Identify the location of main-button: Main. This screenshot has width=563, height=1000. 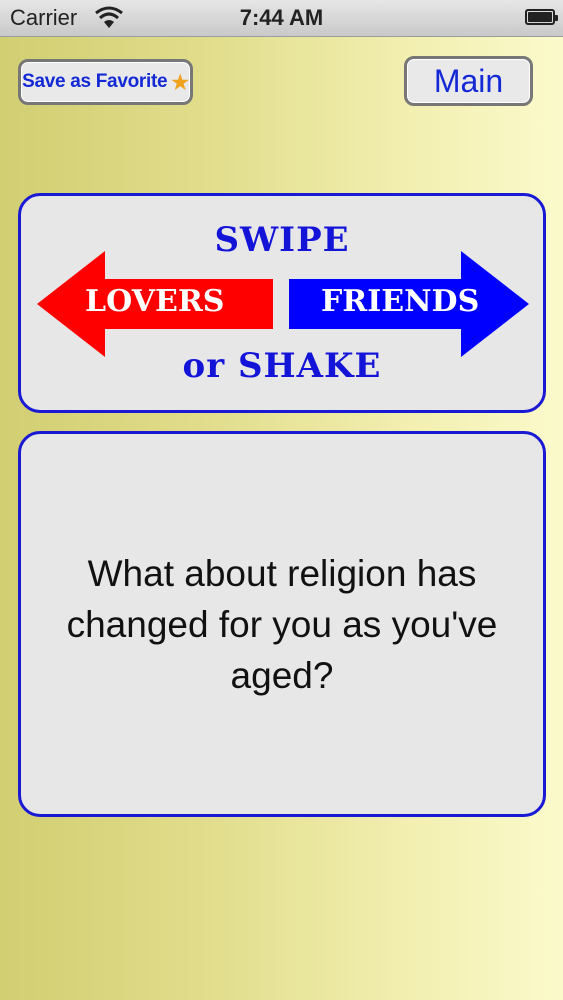
(468, 81).